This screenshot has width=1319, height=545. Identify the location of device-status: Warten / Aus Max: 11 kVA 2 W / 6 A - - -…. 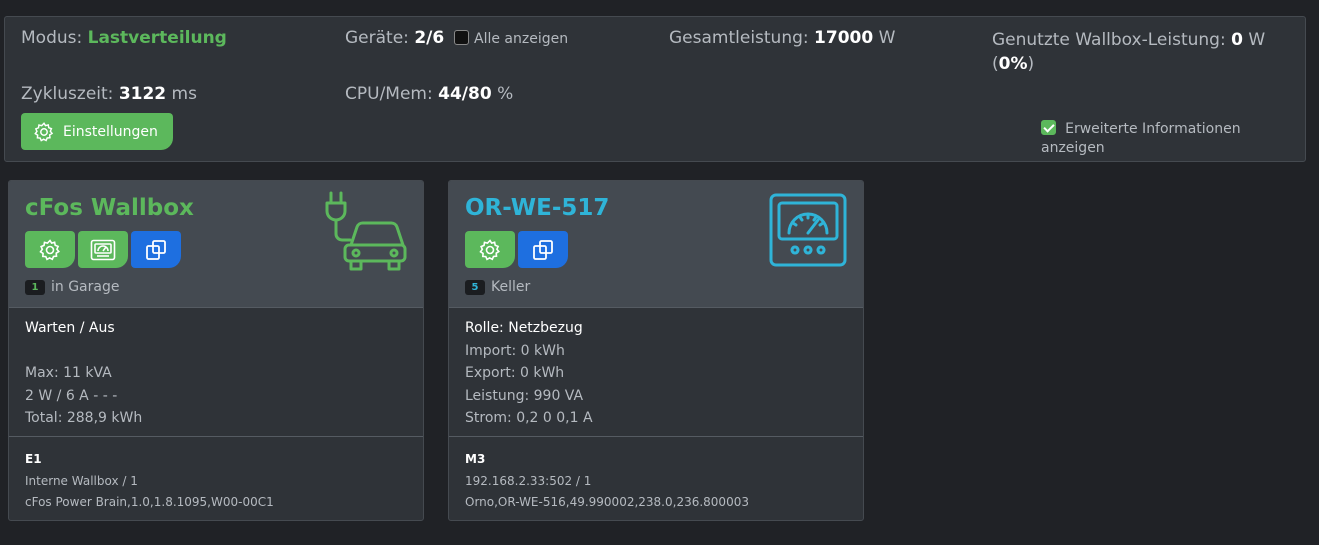
(83, 373).